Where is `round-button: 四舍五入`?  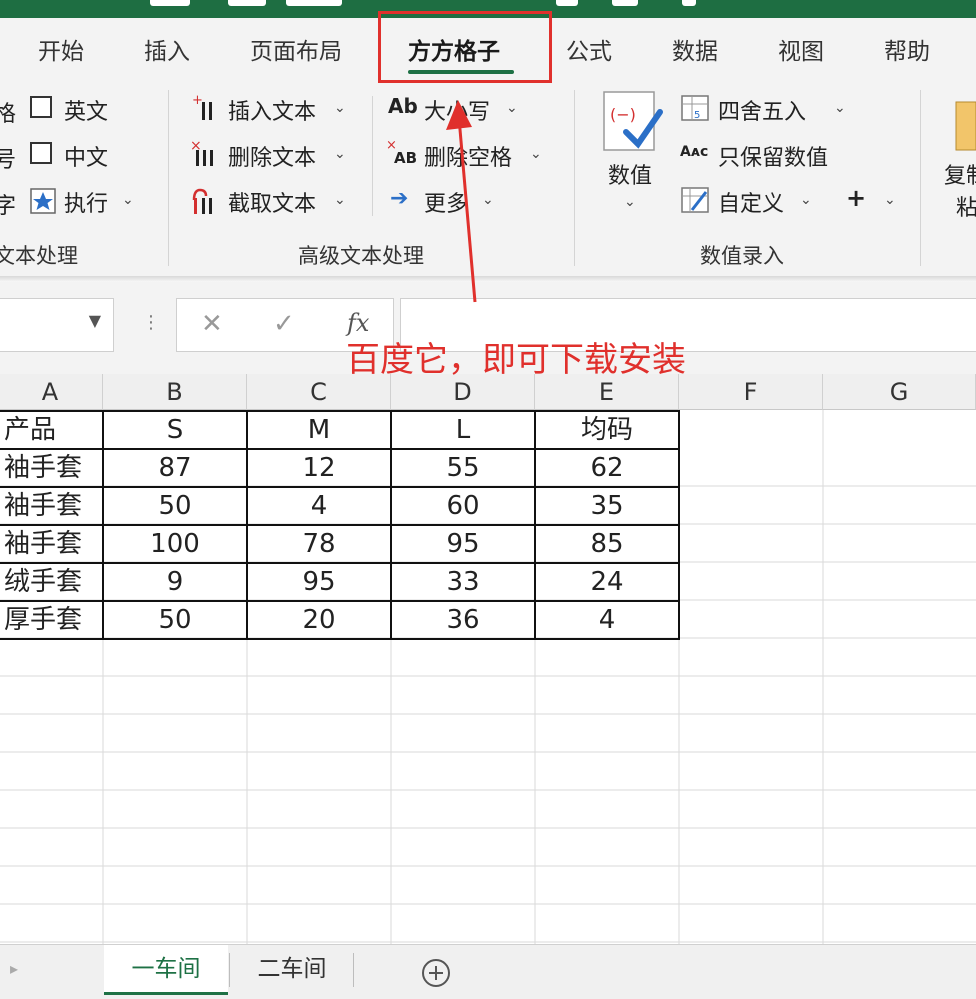 round-button: 四舍五入 is located at coordinates (762, 110).